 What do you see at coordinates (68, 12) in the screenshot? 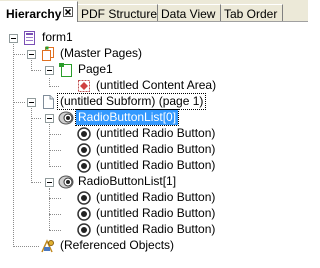
I see `close-icon` at bounding box center [68, 12].